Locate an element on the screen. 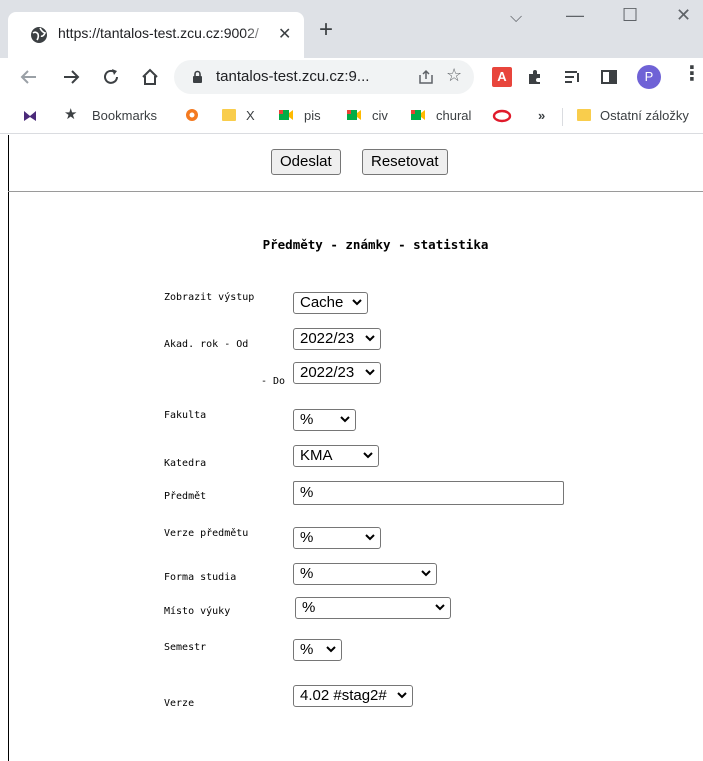 The height and width of the screenshot is (761, 703). faculty-label: Fakulta is located at coordinates (185, 415).